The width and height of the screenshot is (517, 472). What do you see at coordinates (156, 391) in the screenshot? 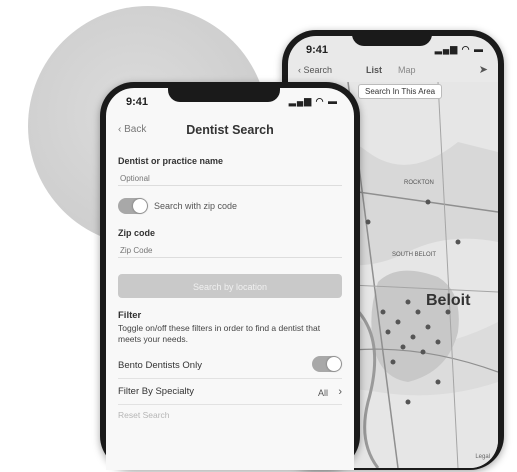
I see `filter-specialty-label: Filter By Specialty` at bounding box center [156, 391].